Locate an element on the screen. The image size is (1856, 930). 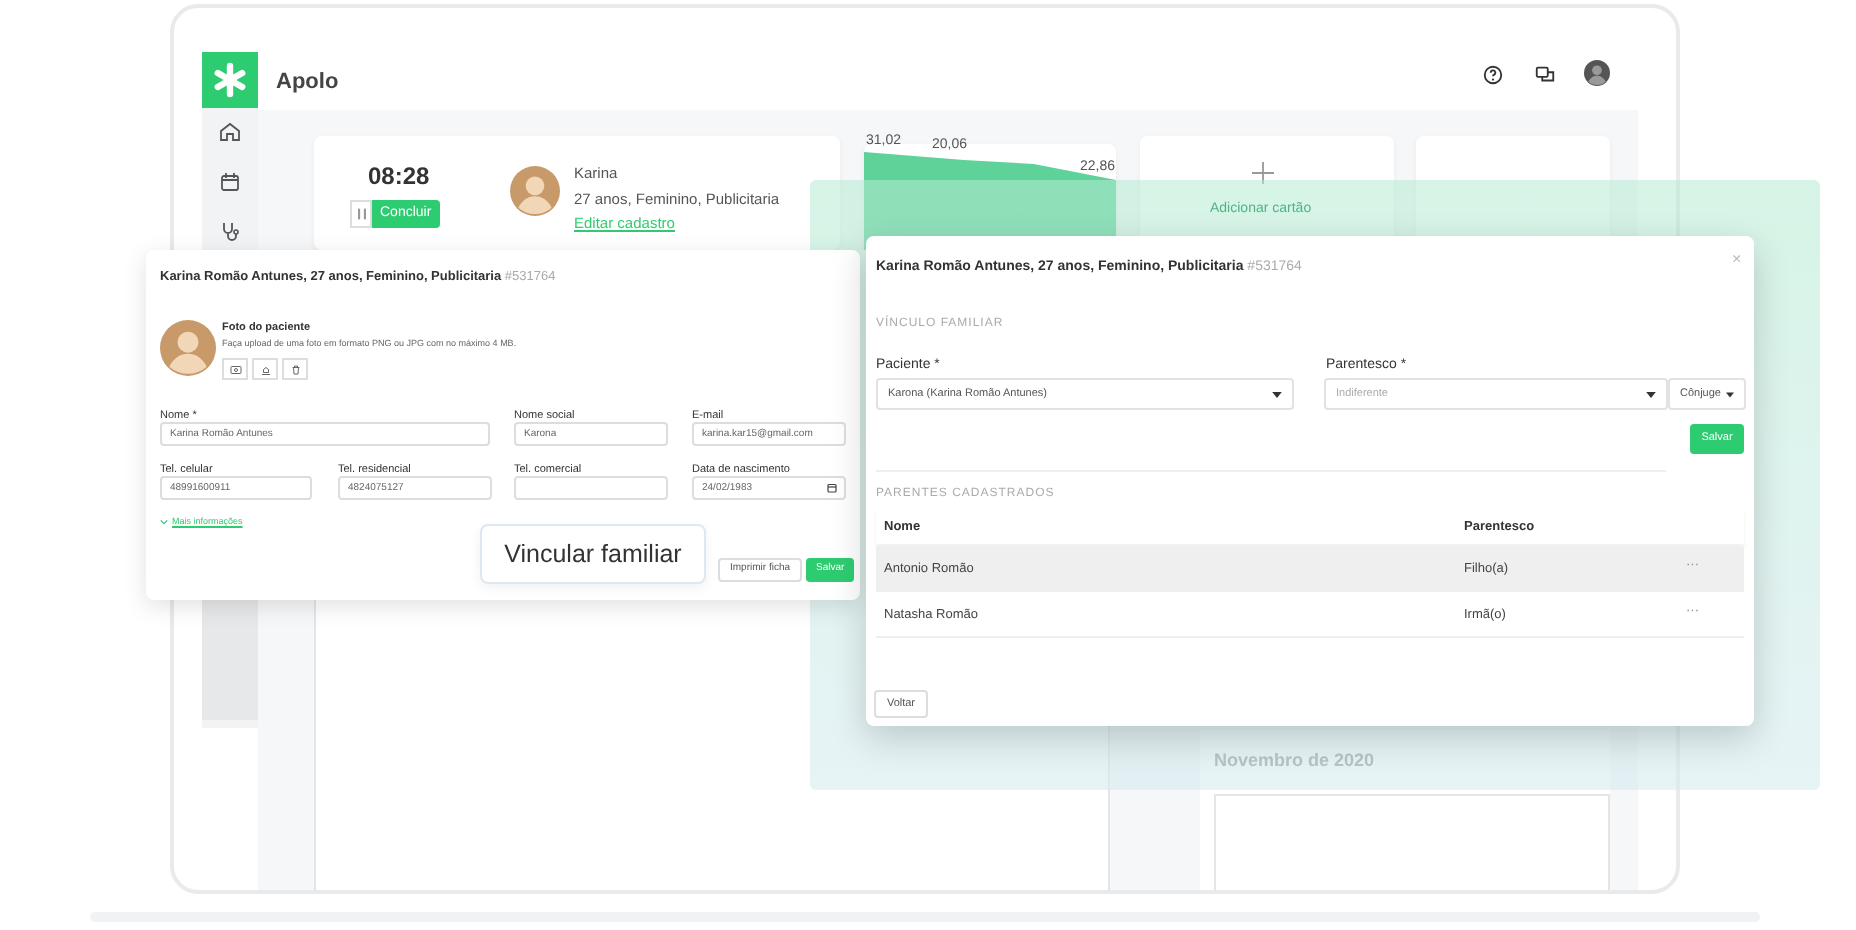
trash-button is located at coordinates (295, 369).